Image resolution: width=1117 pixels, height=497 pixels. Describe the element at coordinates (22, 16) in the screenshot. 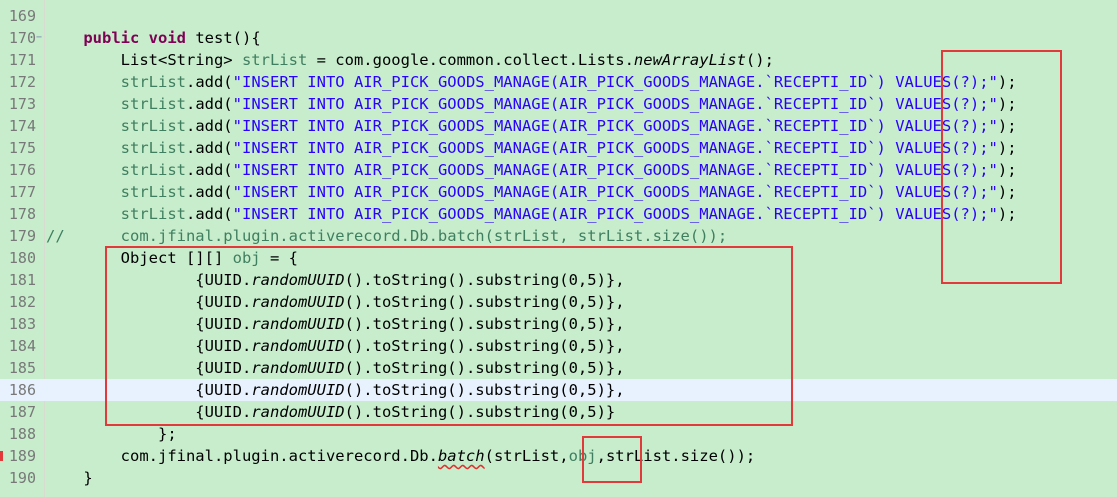

I see `line-number: 169` at that location.